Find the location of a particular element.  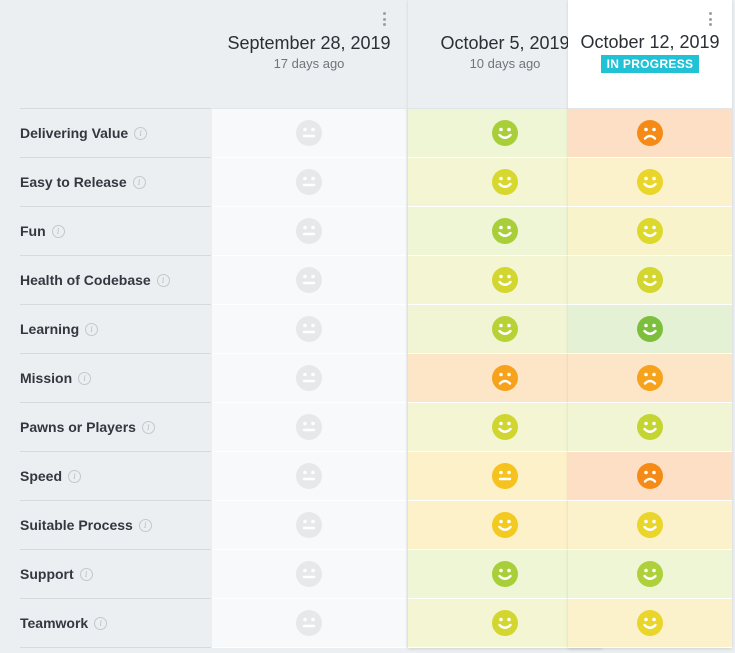

metric-row-label: Mission i is located at coordinates (115, 378).